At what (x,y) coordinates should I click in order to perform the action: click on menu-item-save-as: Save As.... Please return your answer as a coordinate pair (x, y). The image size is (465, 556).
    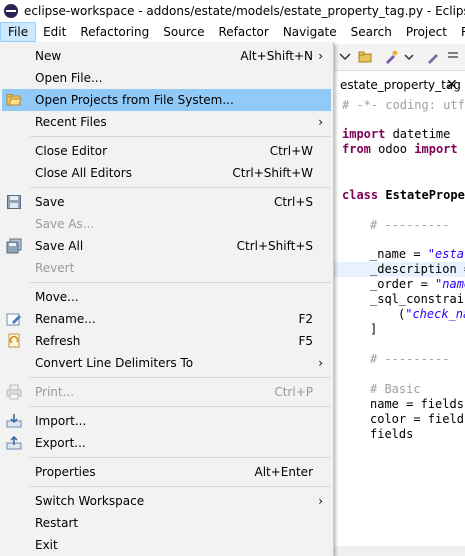
    Looking at the image, I should click on (166, 224).